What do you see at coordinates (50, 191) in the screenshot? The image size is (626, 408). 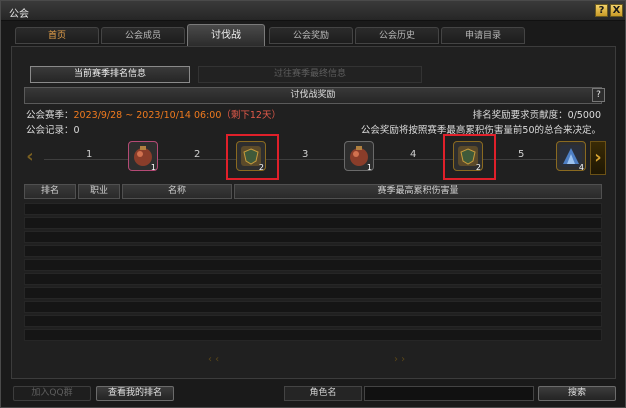 I see `col-rank: 排名` at bounding box center [50, 191].